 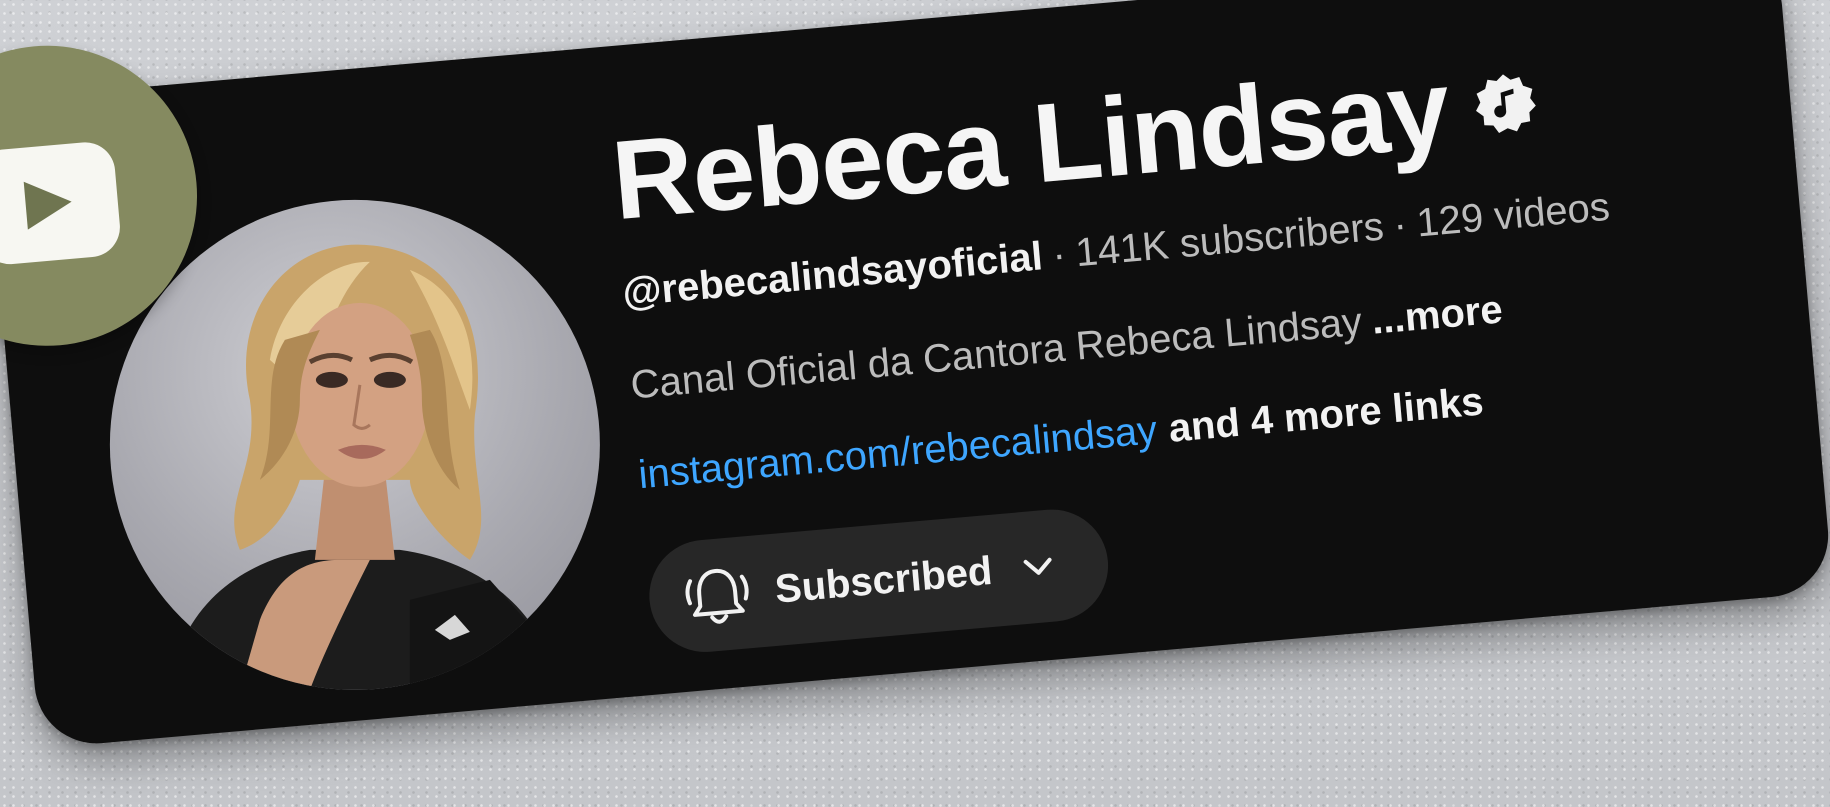 I want to click on more-links-button: and 4 more links, so click(x=1326, y=414).